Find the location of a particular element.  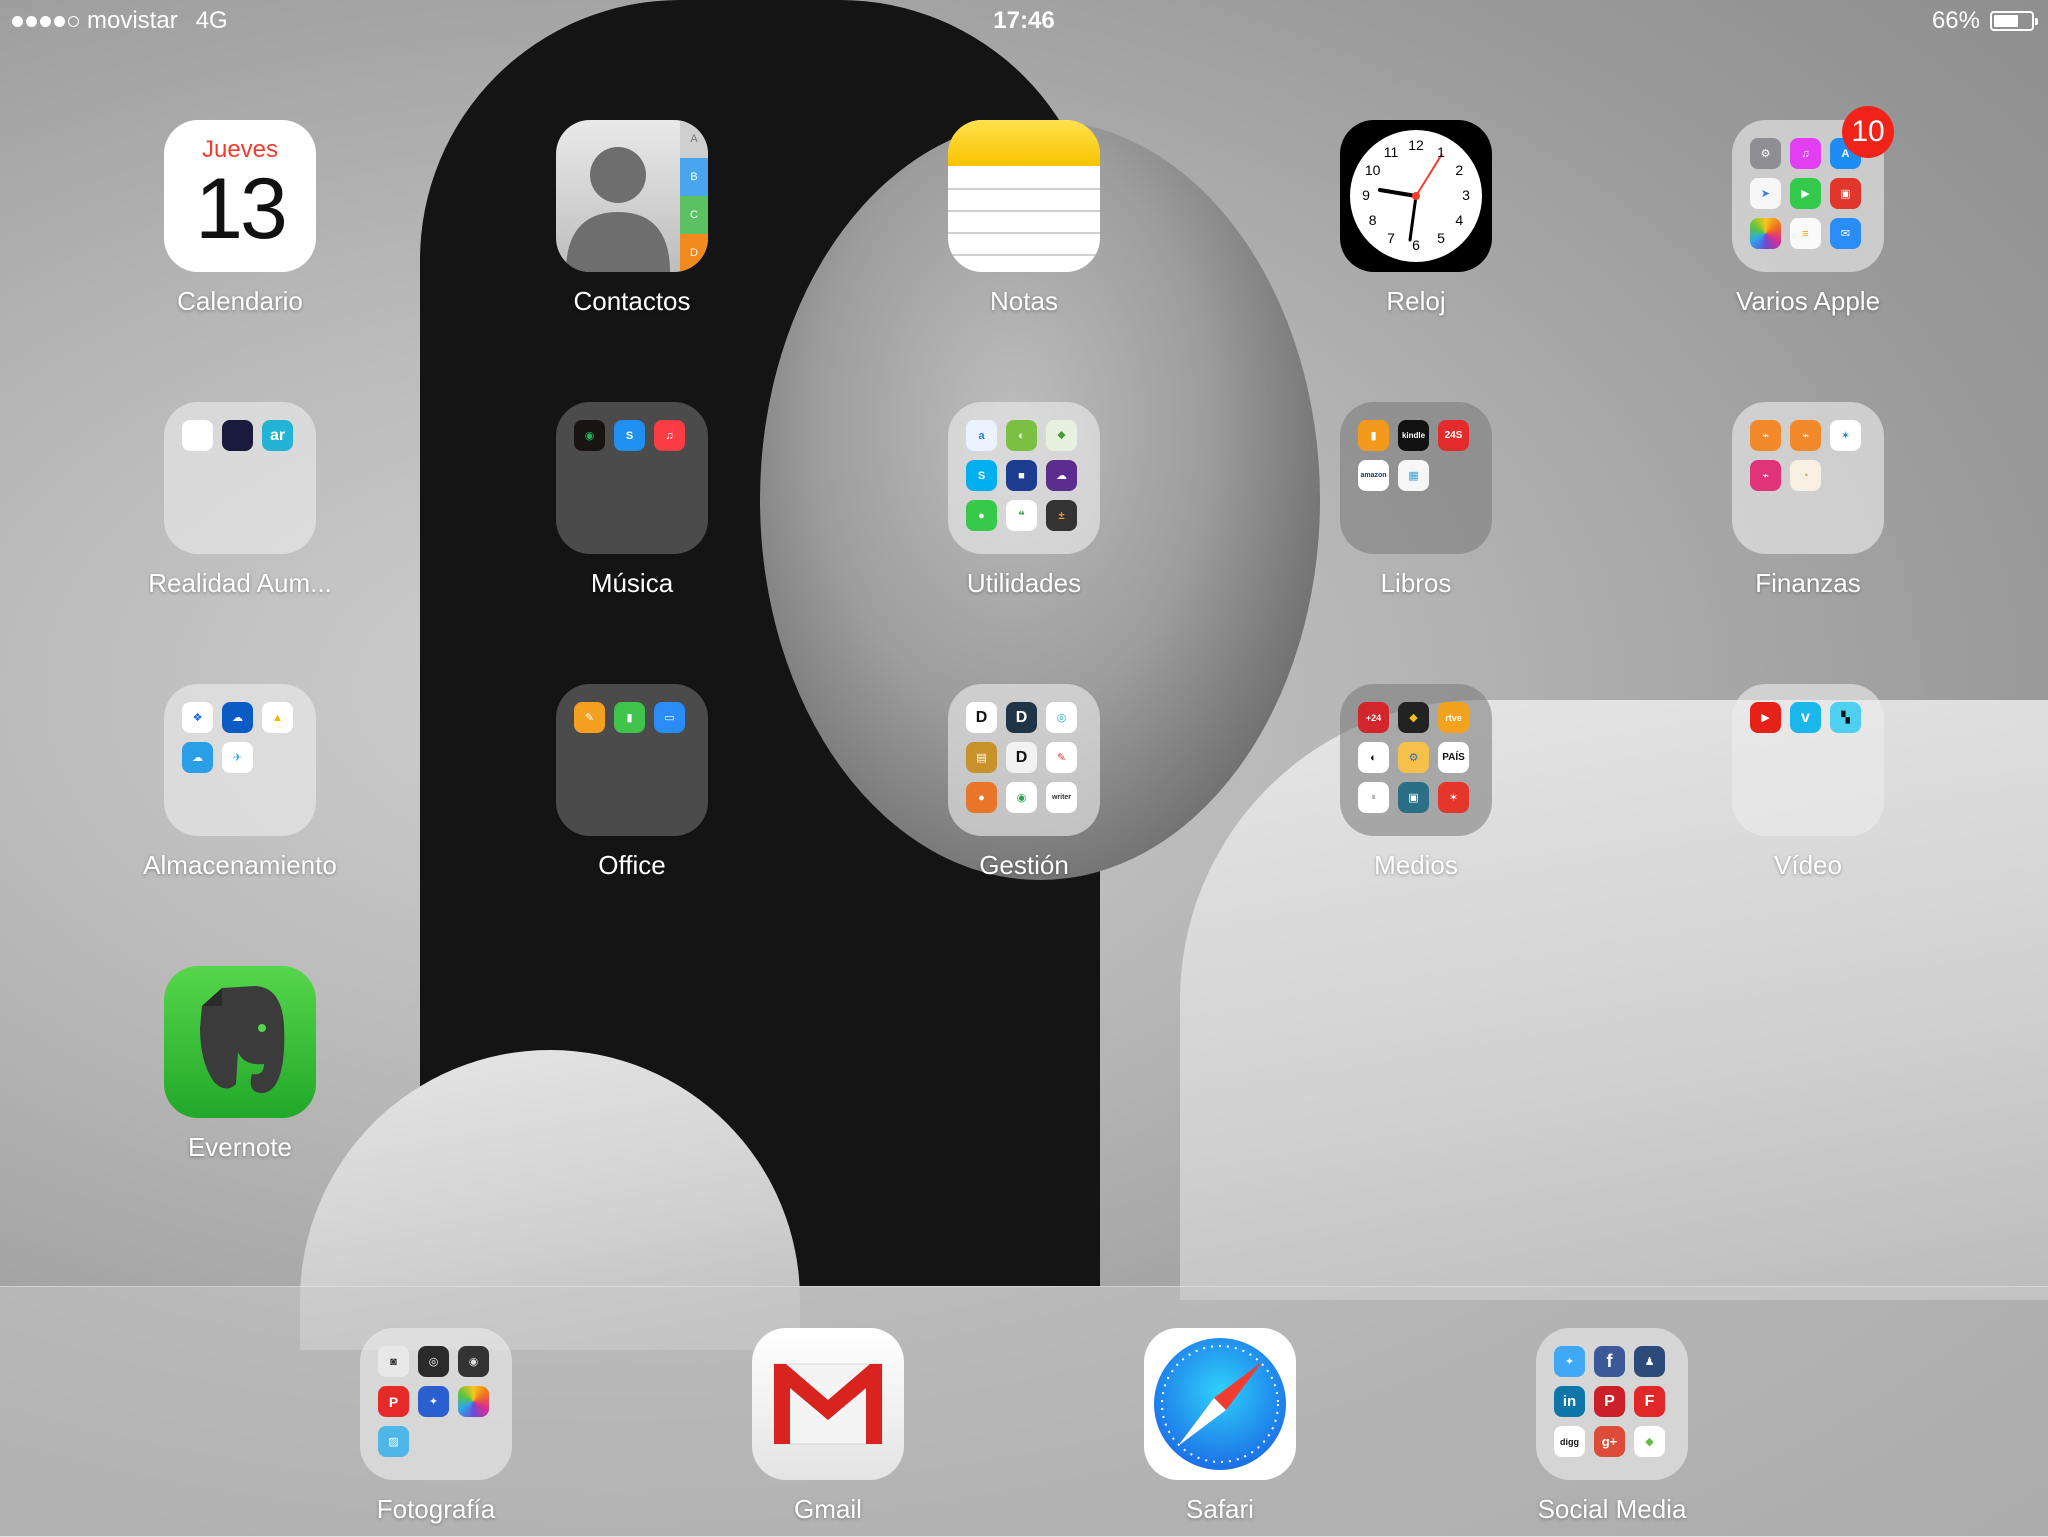

rtve-icon: rtve is located at coordinates (1453, 717).